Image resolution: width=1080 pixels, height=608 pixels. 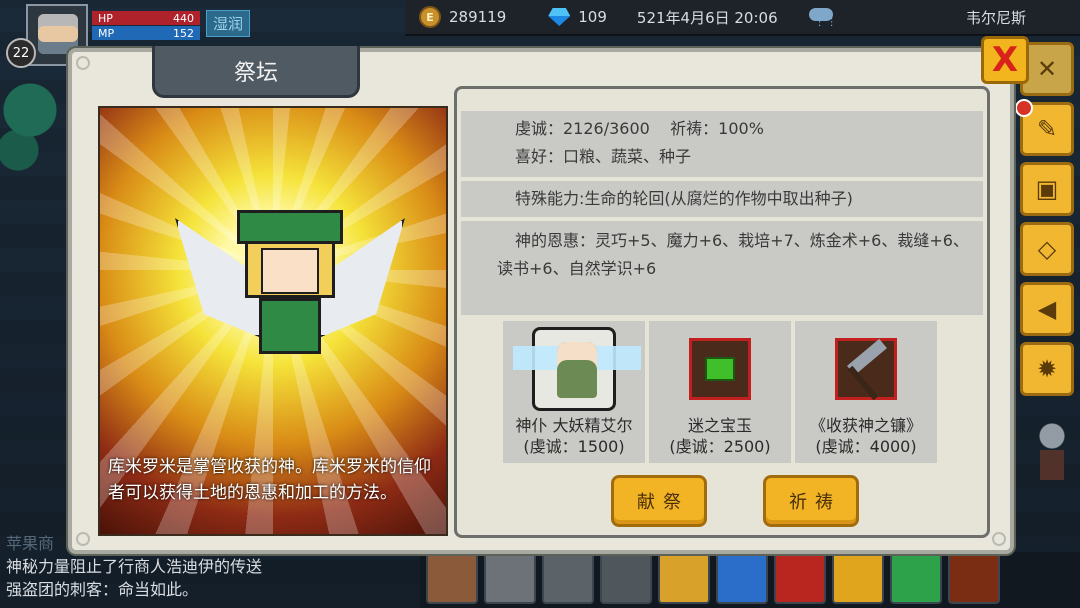 What do you see at coordinates (146, 33) in the screenshot?
I see `mp-bar: MP 152` at bounding box center [146, 33].